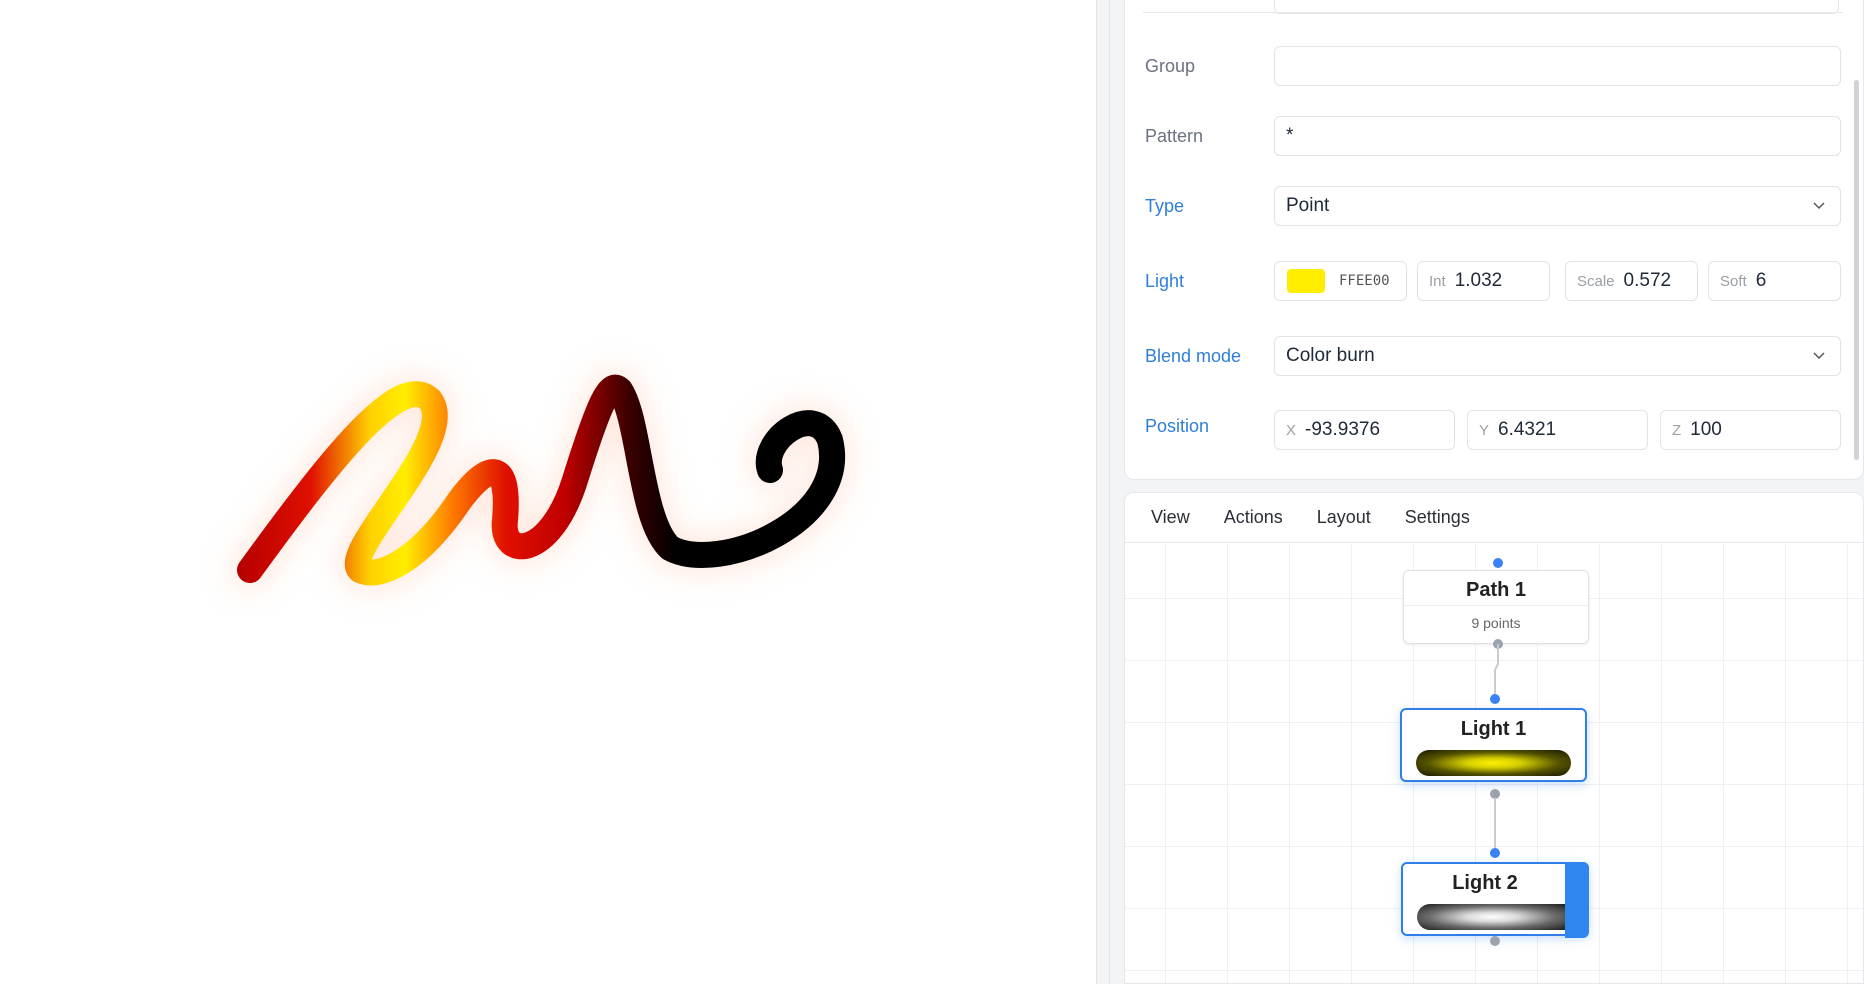 The image size is (1864, 984). I want to click on tab-layout: Layout, so click(1344, 517).